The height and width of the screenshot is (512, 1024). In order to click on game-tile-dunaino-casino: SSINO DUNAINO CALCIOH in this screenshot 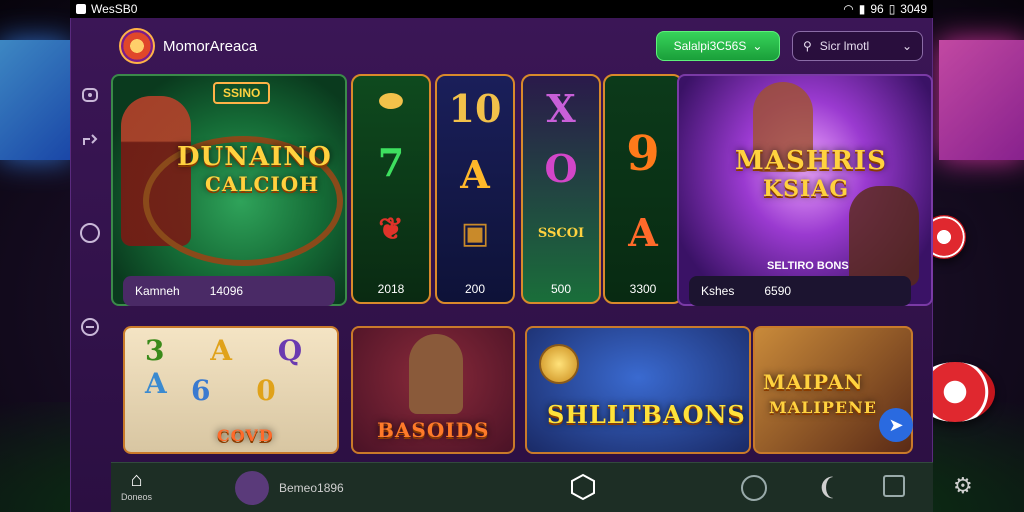, I will do `click(229, 190)`.